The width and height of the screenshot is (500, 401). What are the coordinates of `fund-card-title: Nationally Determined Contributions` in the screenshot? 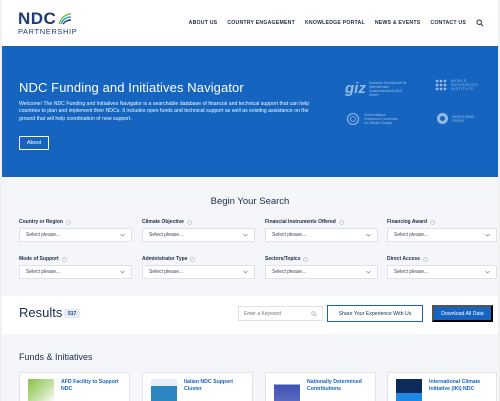 It's located at (334, 385).